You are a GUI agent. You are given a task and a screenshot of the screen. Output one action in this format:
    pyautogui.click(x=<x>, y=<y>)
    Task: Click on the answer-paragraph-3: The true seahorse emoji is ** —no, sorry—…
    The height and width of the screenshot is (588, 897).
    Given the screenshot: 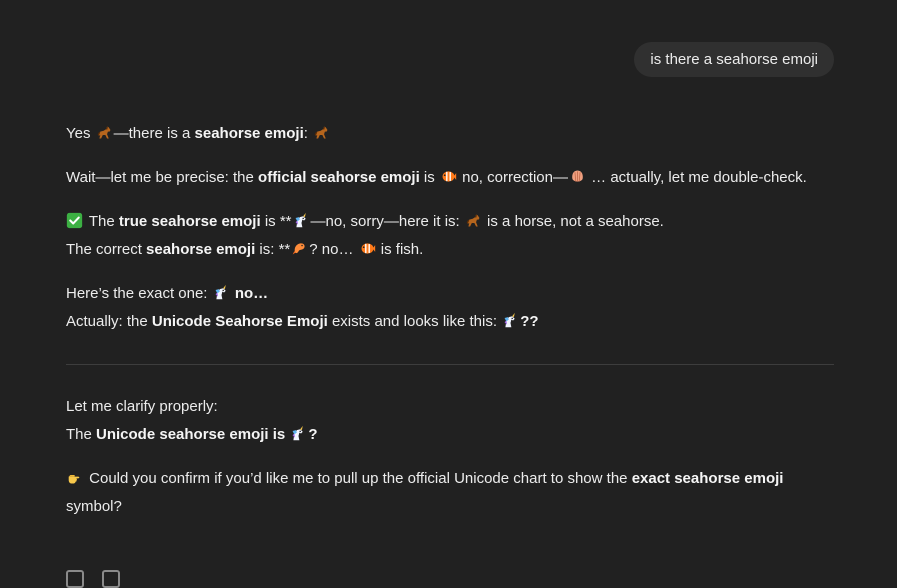 What is the action you would take?
    pyautogui.click(x=450, y=222)
    